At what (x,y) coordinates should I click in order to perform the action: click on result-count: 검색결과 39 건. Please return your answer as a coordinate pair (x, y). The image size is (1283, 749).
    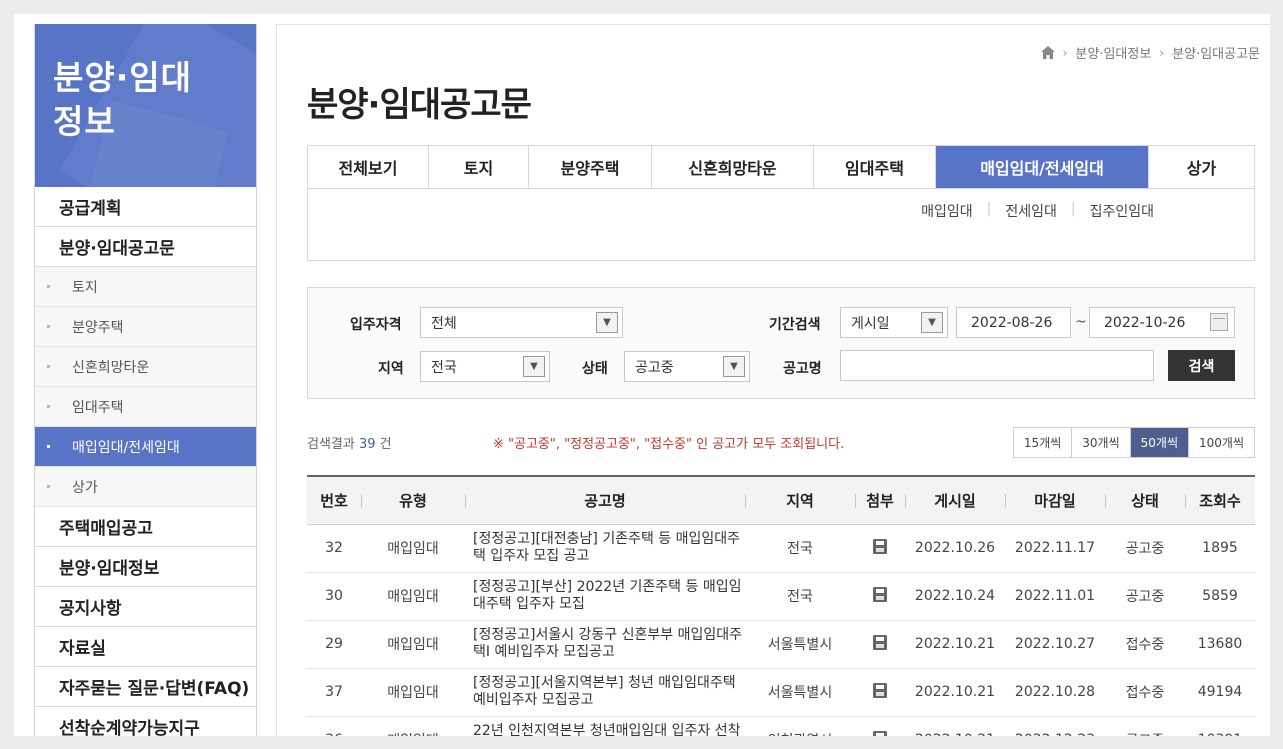
    Looking at the image, I should click on (349, 442).